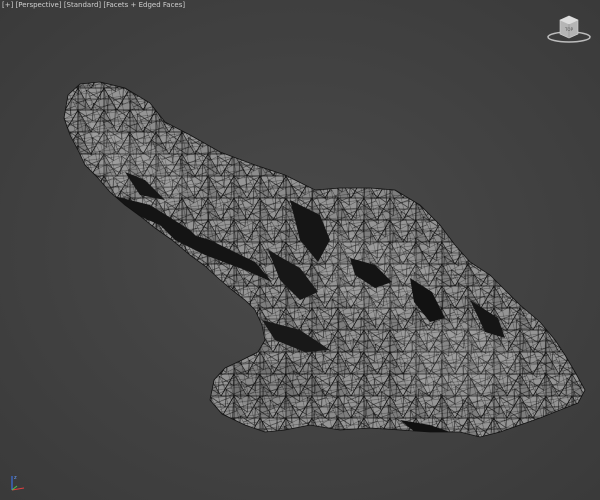 Image resolution: width=600 pixels, height=500 pixels. Describe the element at coordinates (18, 483) in the screenshot. I see `axis-tripod-icon: z` at that location.